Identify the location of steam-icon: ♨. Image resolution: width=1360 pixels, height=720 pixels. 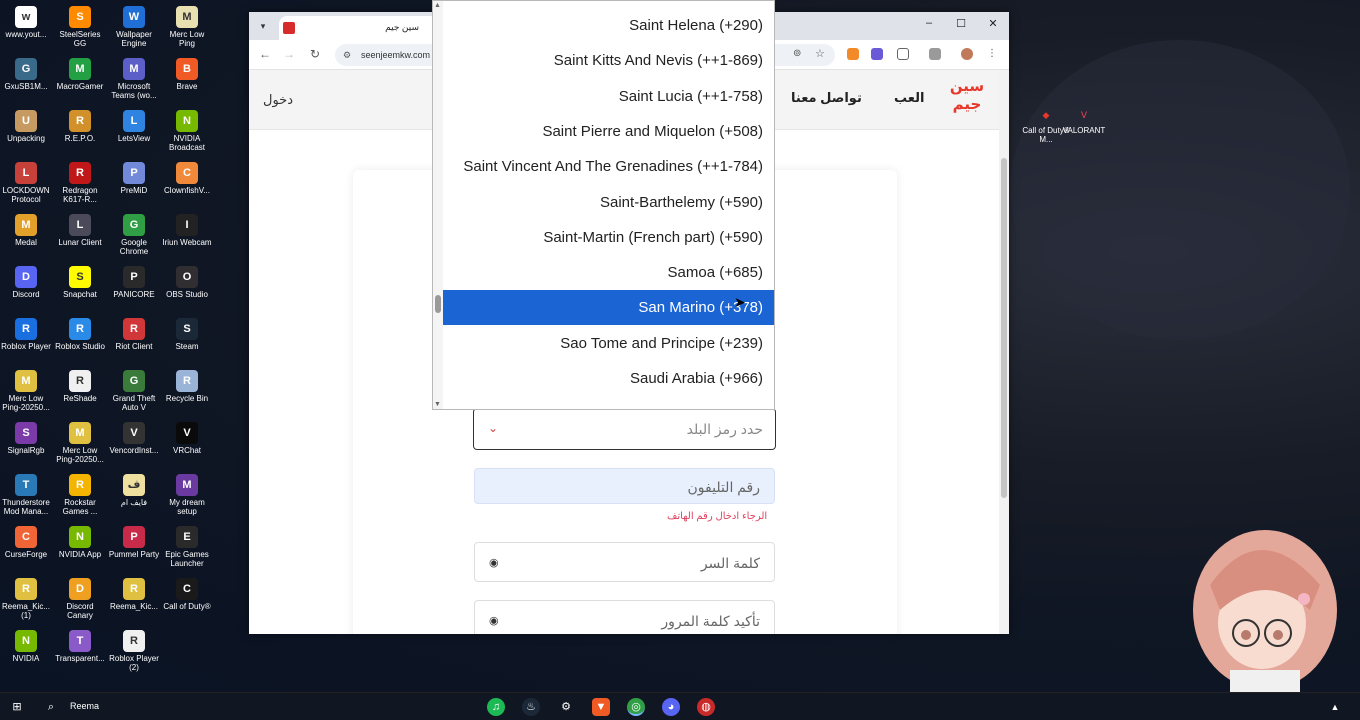
(531, 707).